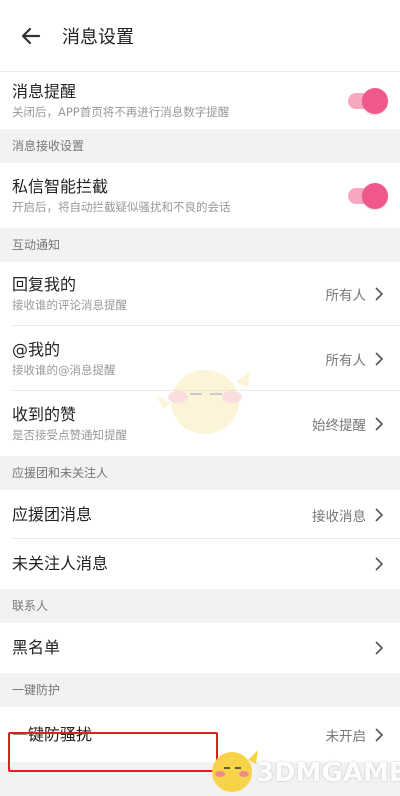  Describe the element at coordinates (200, 294) in the screenshot. I see `reply-row: 回复我的 接收谁的评论消息提醒 所有人` at that location.